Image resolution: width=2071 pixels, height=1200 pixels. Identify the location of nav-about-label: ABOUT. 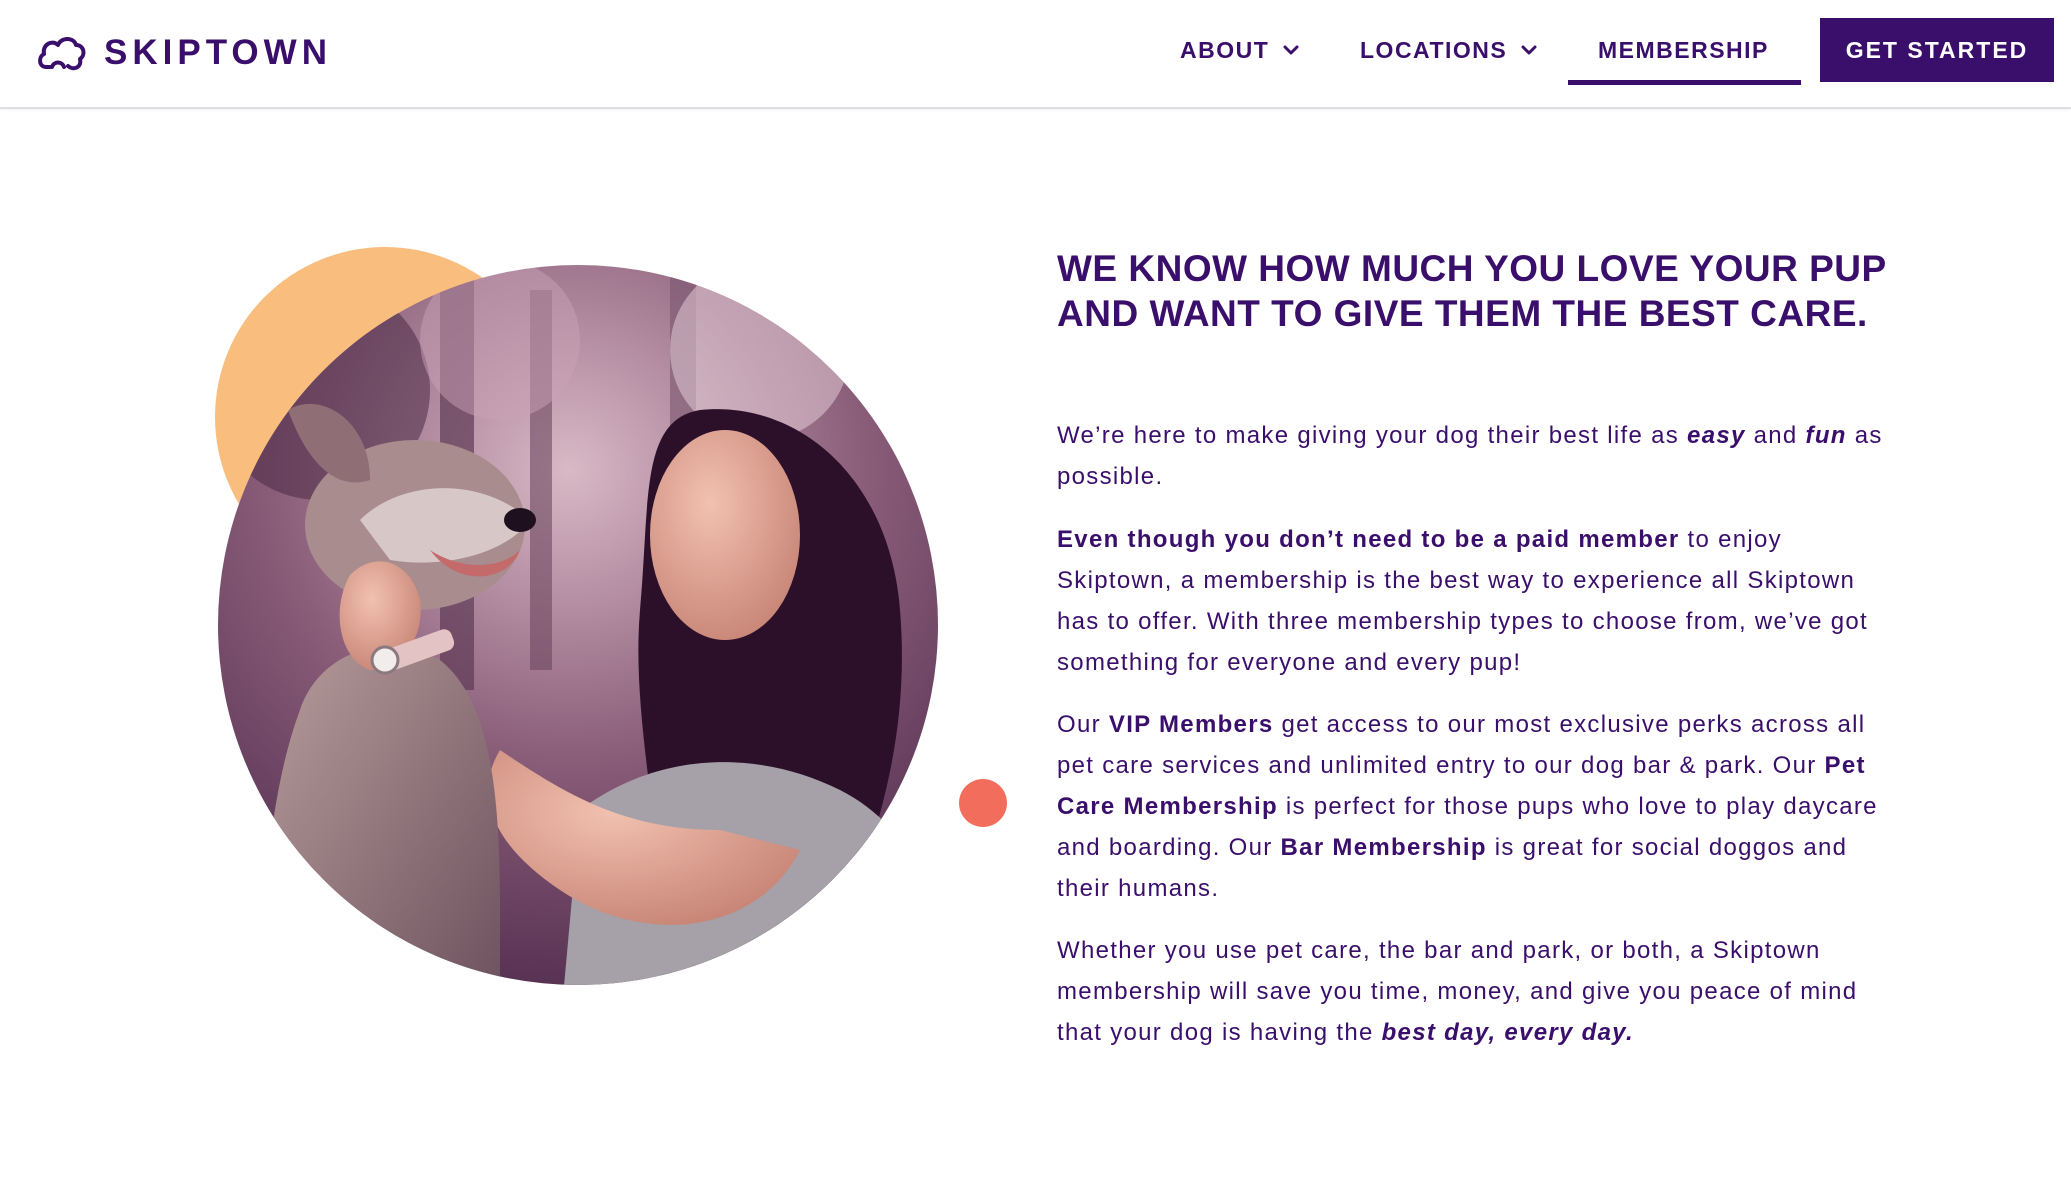
(1225, 49).